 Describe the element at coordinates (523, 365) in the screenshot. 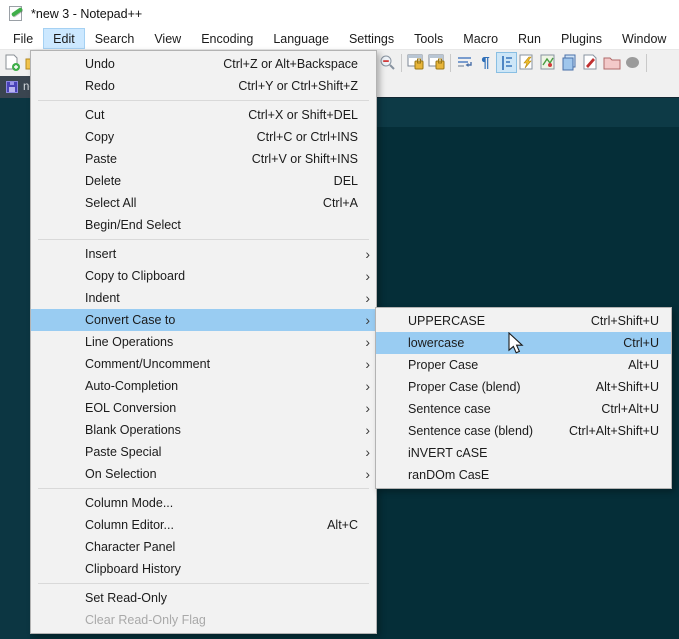

I see `menu-item: Proper Case Alt+U` at that location.